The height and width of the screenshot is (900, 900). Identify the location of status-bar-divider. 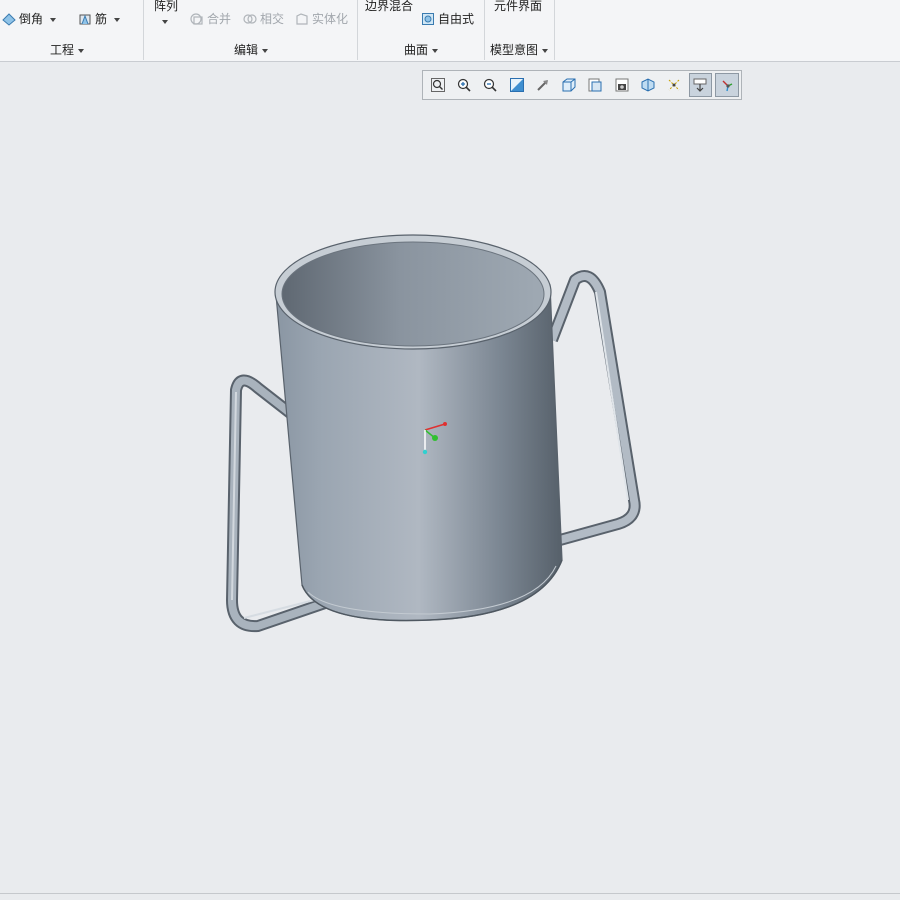
(450, 893).